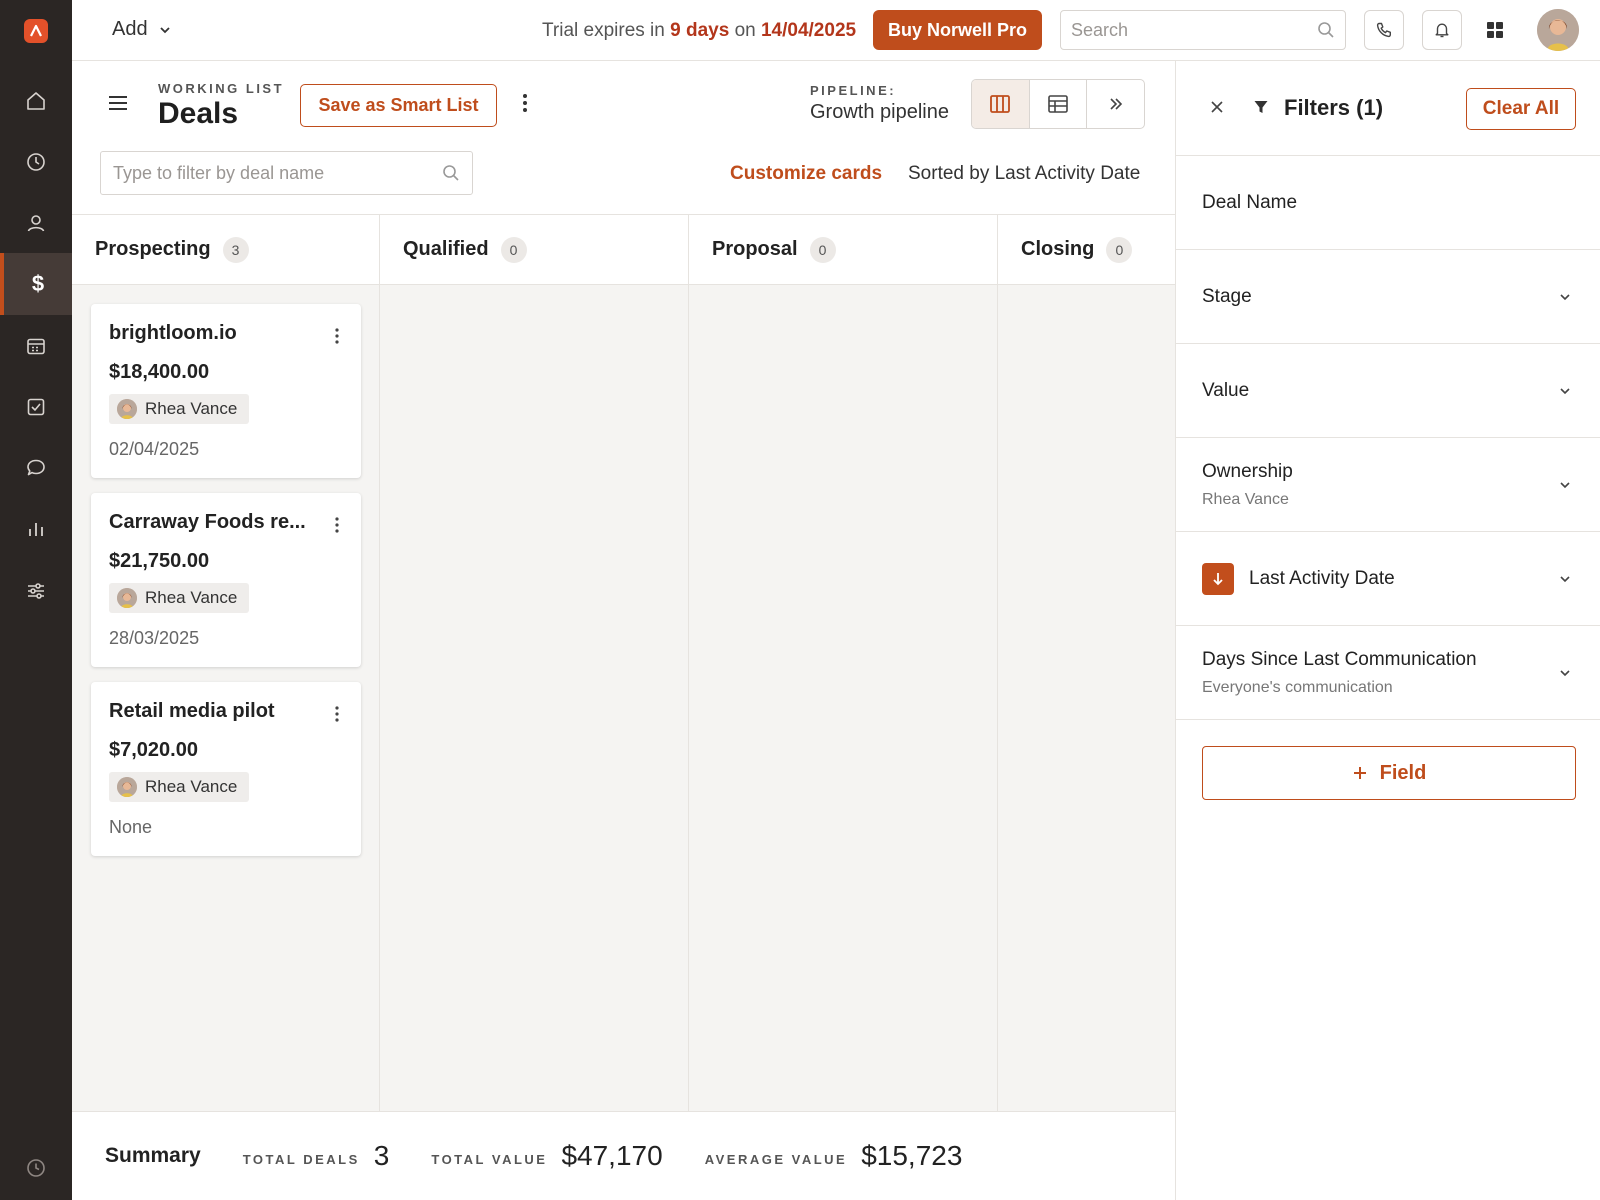 The width and height of the screenshot is (1600, 1200). I want to click on user-avatar, so click(1558, 30).